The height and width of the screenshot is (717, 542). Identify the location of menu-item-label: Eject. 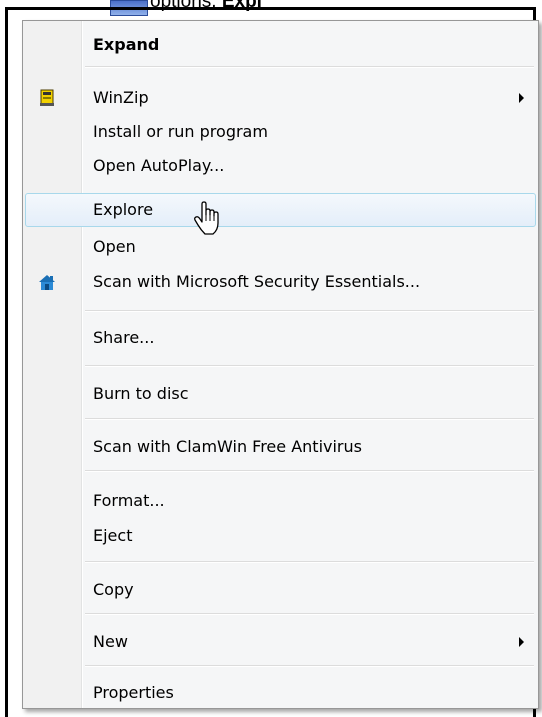
(113, 535).